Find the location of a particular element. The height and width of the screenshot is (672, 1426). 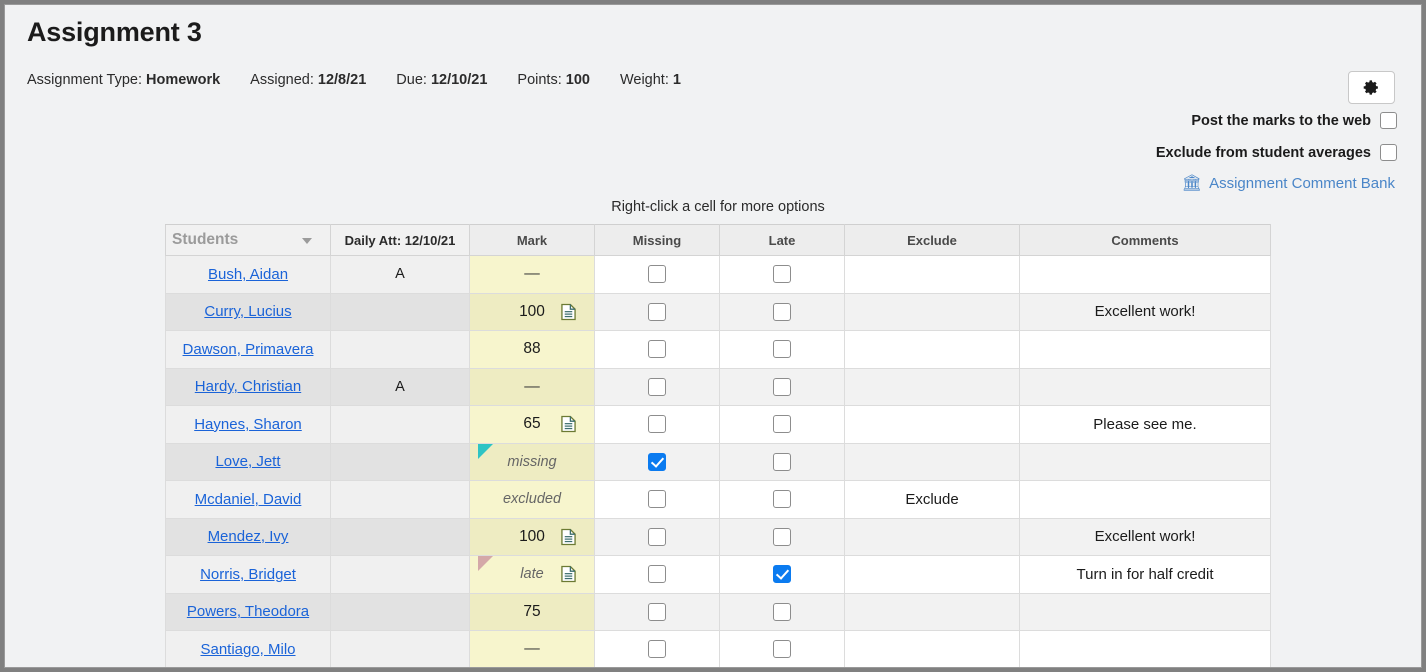

student-name-link: Mendez, Ivy is located at coordinates (248, 536).